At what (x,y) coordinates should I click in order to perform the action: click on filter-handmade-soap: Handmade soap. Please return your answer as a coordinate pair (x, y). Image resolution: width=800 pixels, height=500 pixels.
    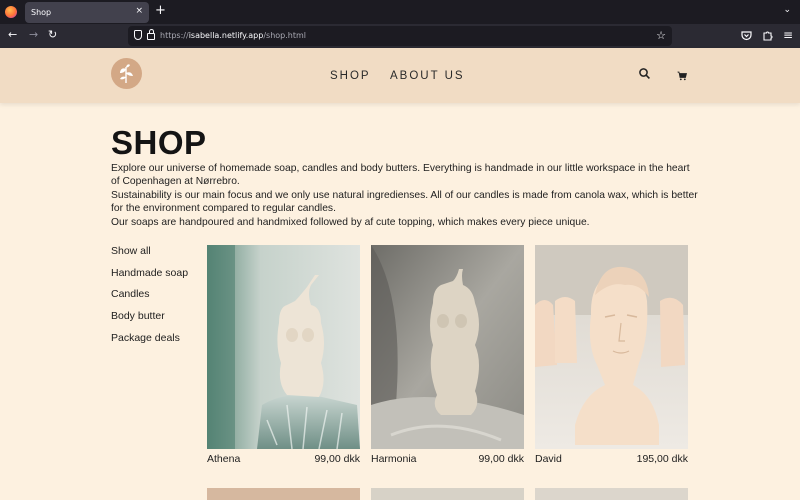
    Looking at the image, I should click on (149, 278).